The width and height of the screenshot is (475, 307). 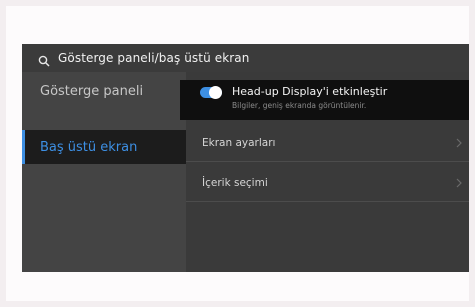 What do you see at coordinates (327, 183) in the screenshot?
I see `content-selection-item: İçerik seçimi` at bounding box center [327, 183].